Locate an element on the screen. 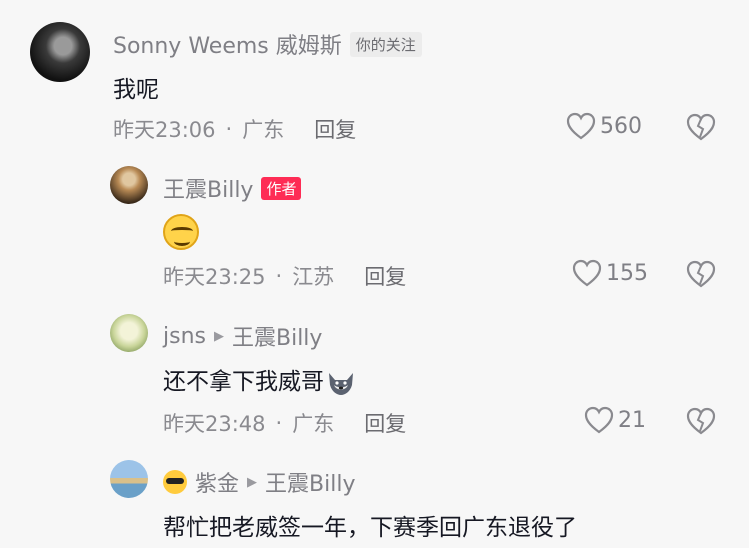 The height and width of the screenshot is (548, 749). comment-text: 还不拿下我威哥 is located at coordinates (243, 382).